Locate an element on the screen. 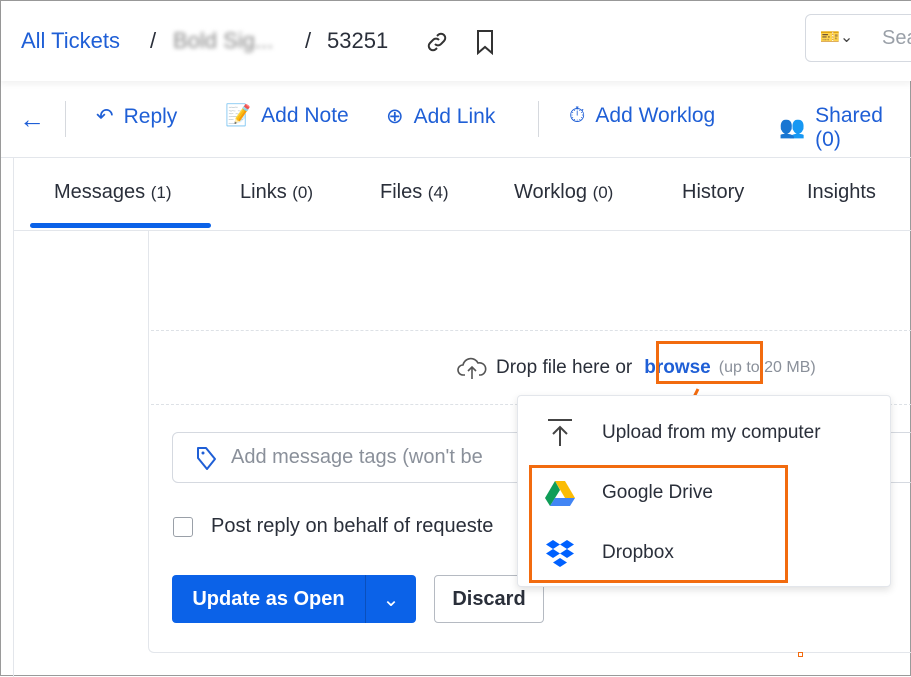 This screenshot has width=911, height=677. add-link-label: Add Link is located at coordinates (454, 116).